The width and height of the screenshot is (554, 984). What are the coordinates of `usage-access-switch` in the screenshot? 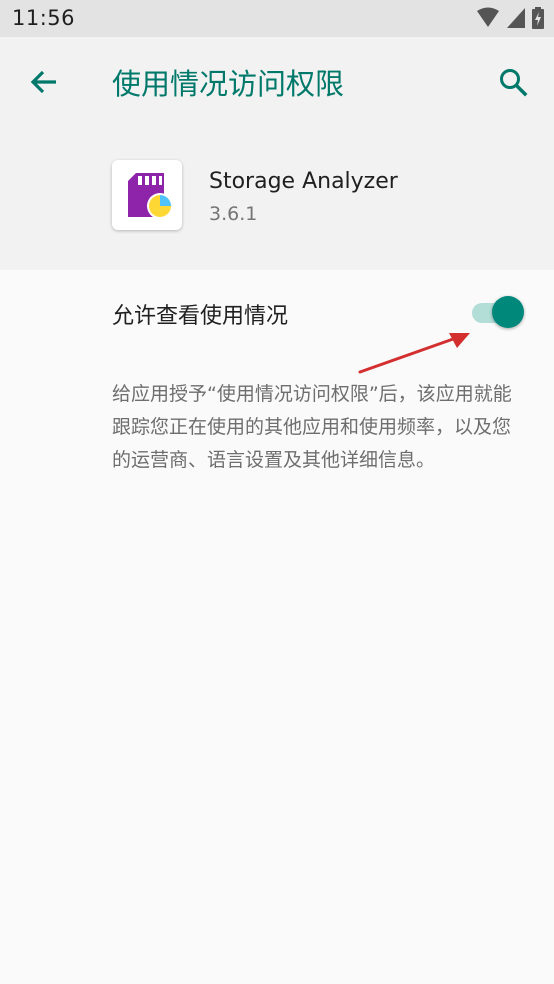 It's located at (498, 313).